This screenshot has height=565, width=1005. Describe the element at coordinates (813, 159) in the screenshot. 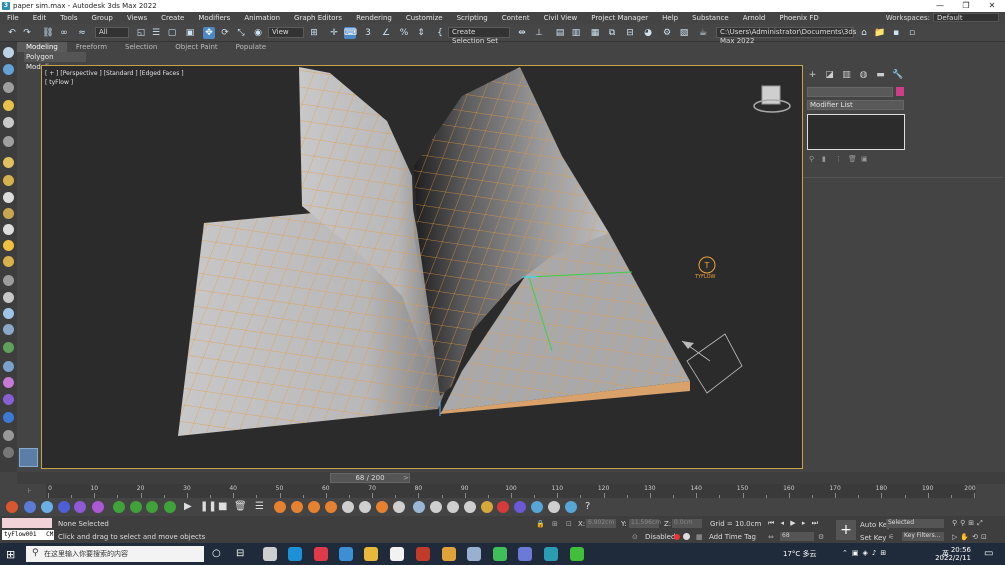

I see `pin-stack-icon: ⚲` at that location.